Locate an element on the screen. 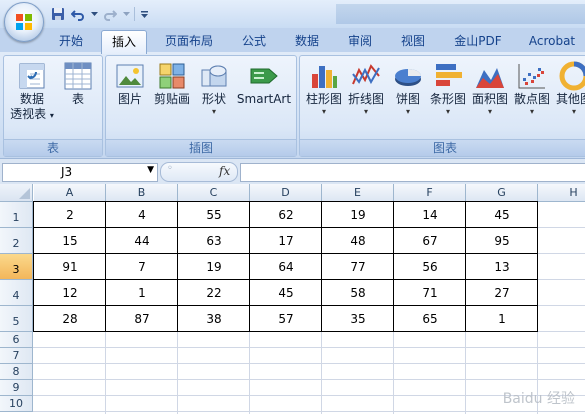  row-header-8: 8 is located at coordinates (16, 372).